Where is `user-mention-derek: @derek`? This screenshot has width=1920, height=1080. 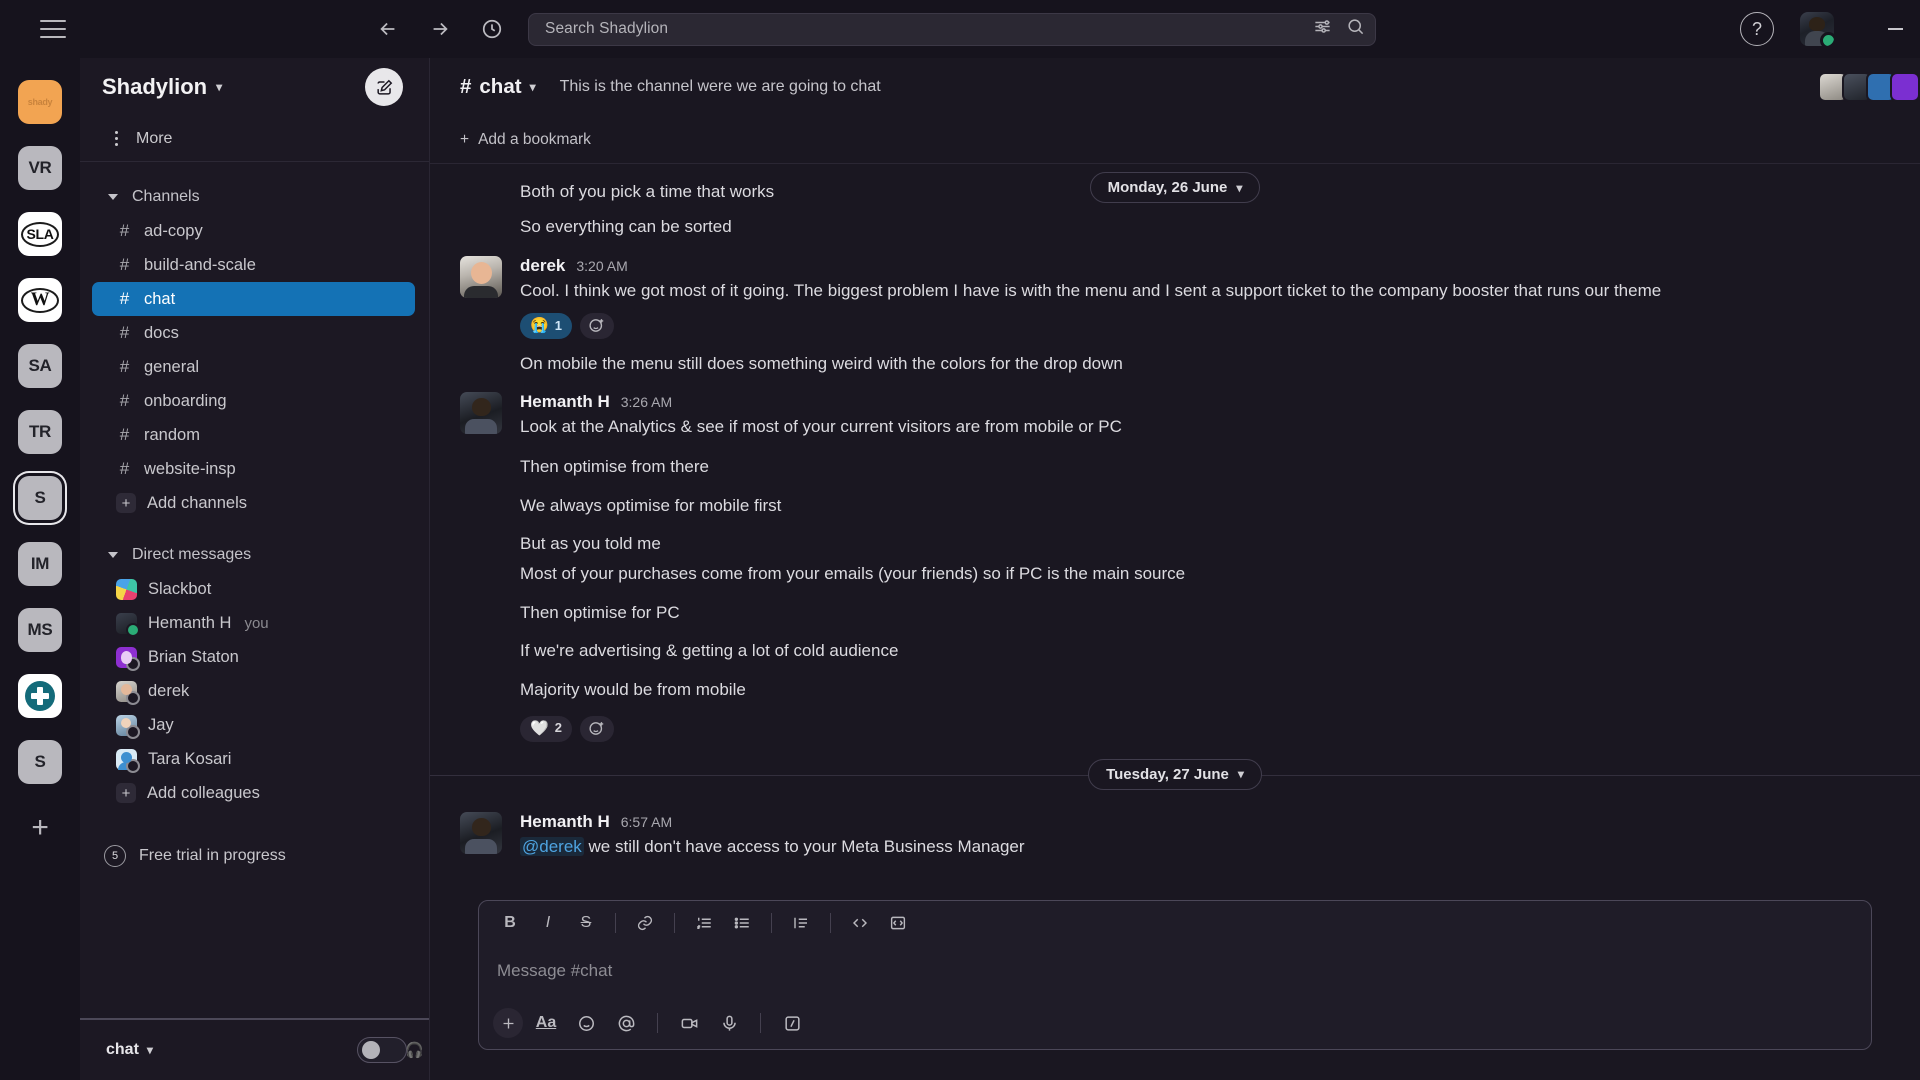 user-mention-derek: @derek is located at coordinates (552, 846).